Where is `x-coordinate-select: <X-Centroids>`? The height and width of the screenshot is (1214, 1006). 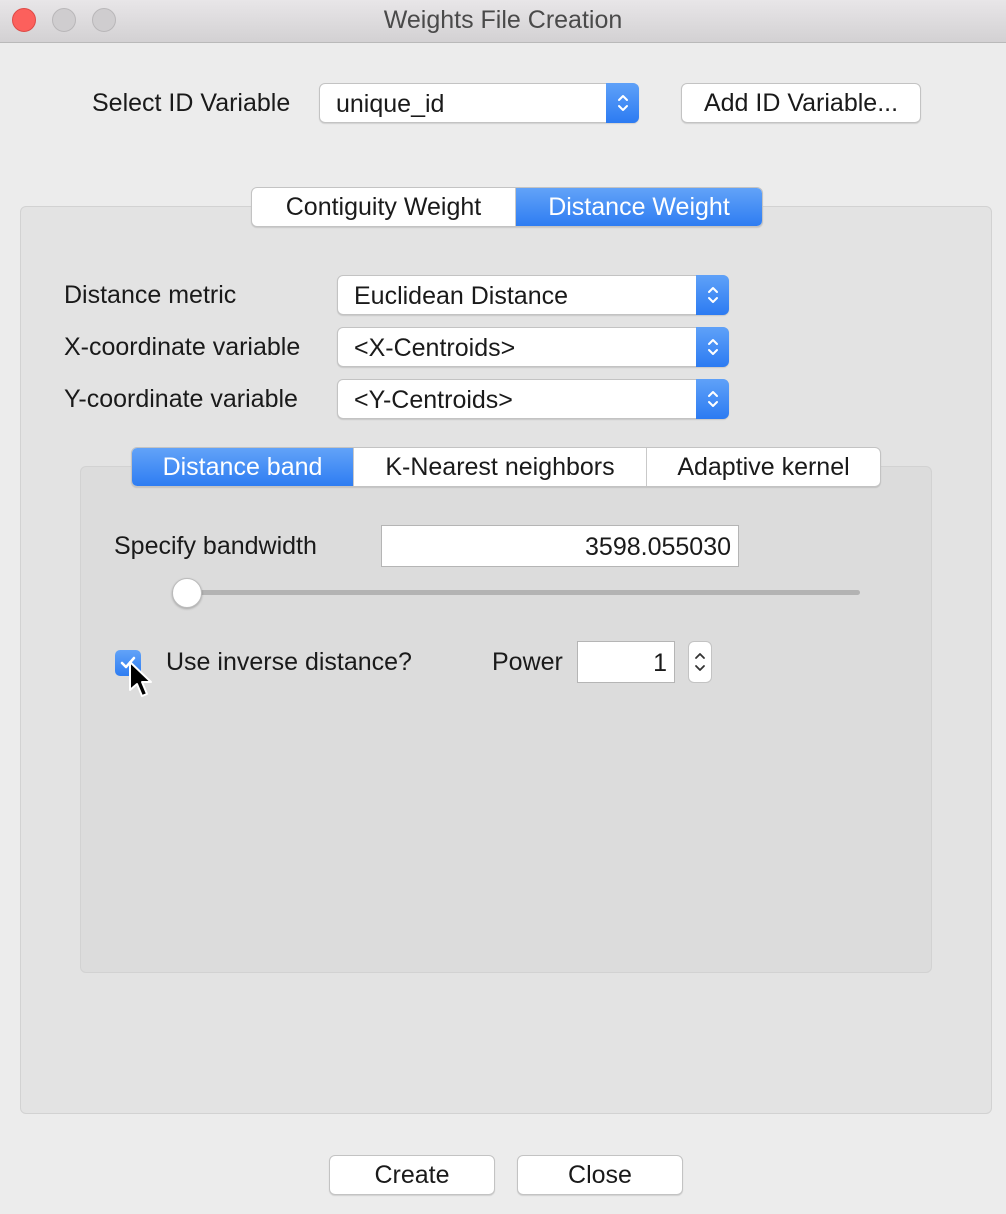 x-coordinate-select: <X-Centroids> is located at coordinates (533, 347).